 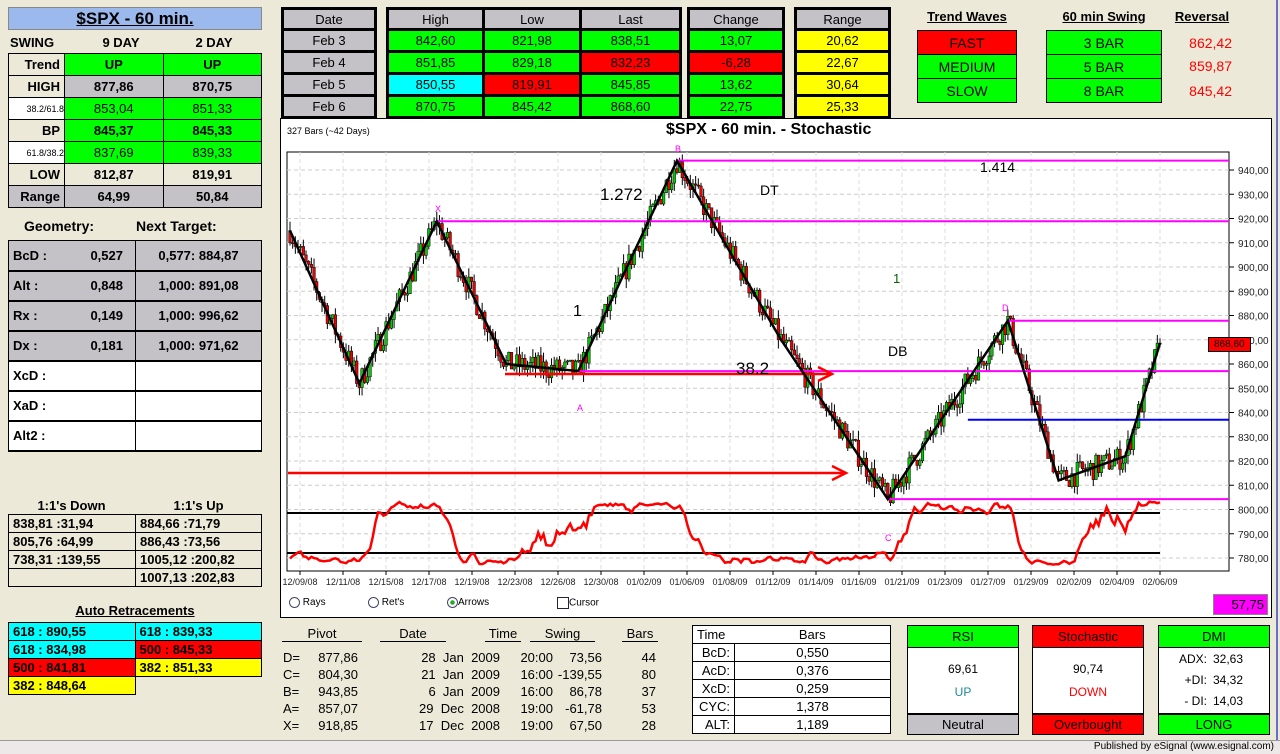 What do you see at coordinates (114, 196) in the screenshot?
I see `cell: 64,99` at bounding box center [114, 196].